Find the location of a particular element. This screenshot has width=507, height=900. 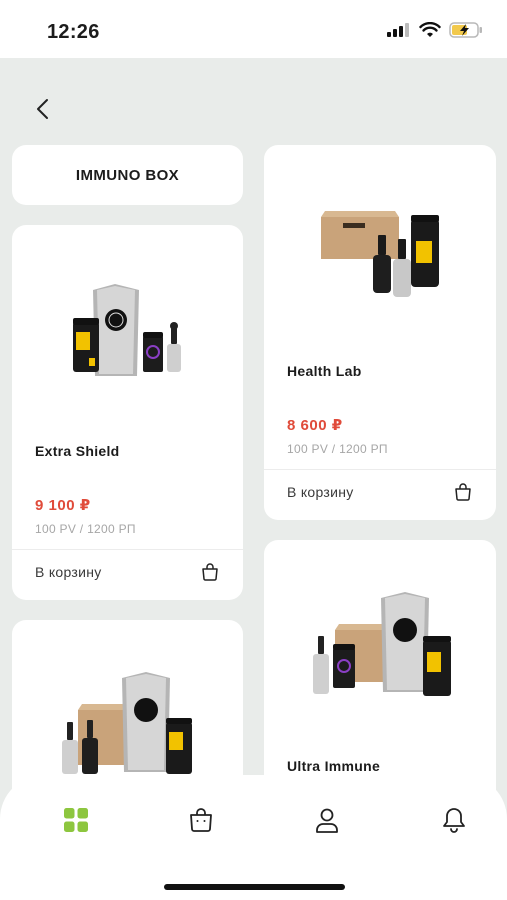

product-name: Health Lab is located at coordinates (324, 371).